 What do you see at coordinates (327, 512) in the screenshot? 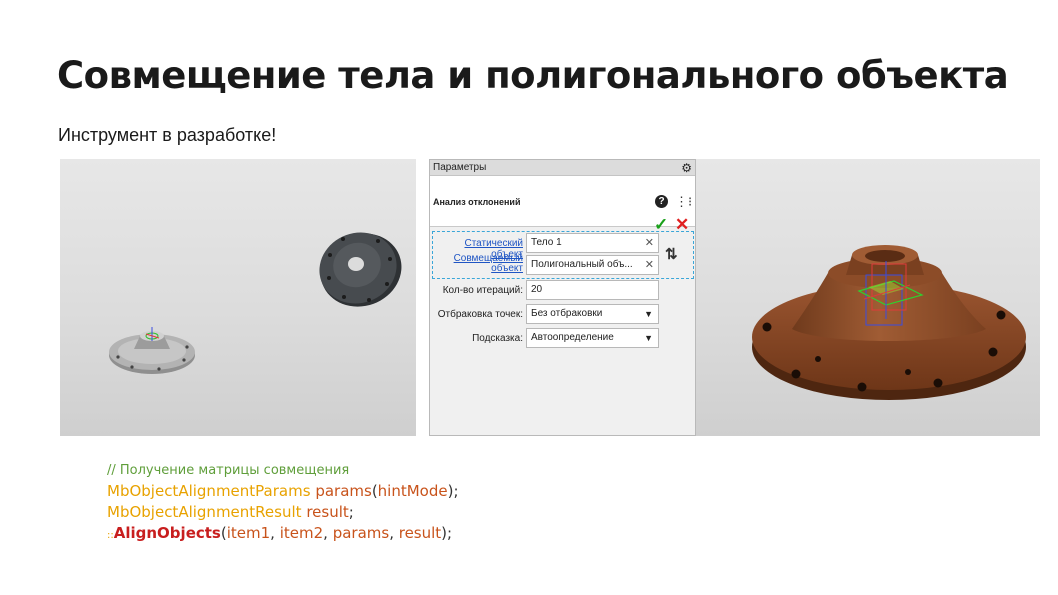
I see `code-variable: result` at bounding box center [327, 512].